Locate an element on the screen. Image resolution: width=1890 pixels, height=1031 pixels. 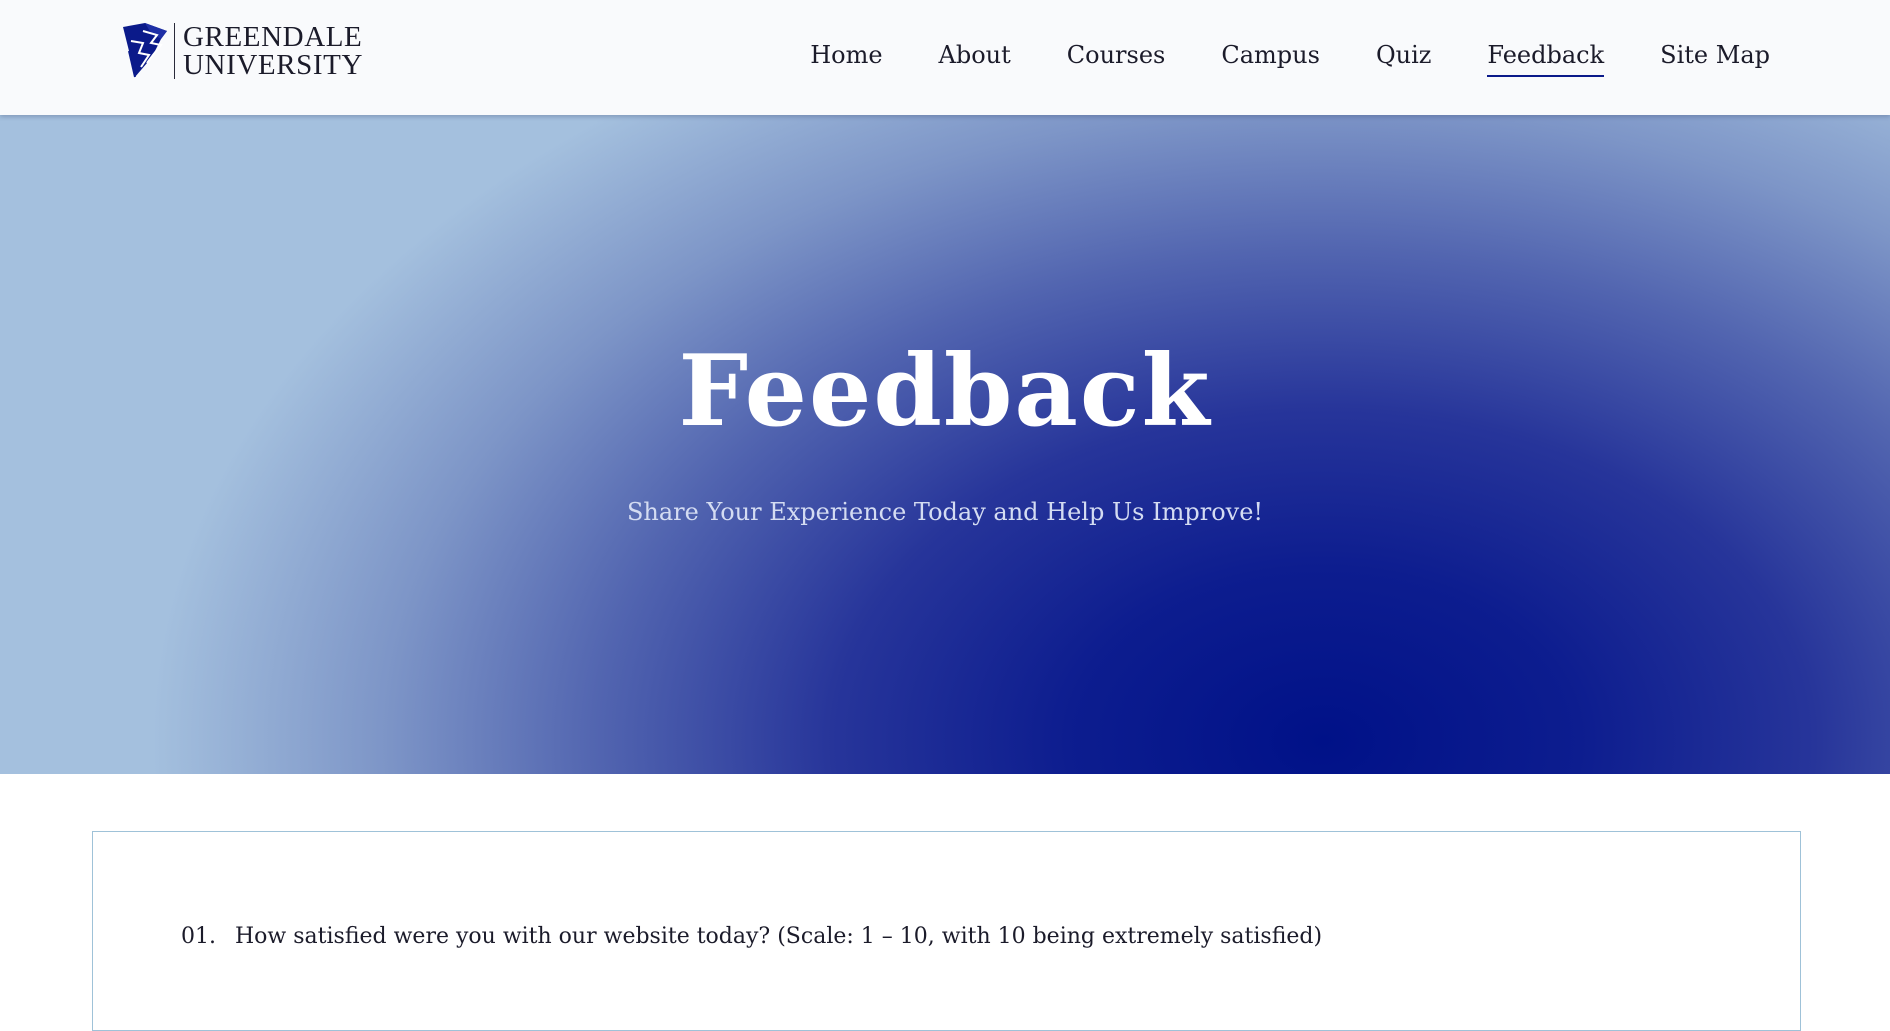
university-logo-link: GREENDALE UNIVERSITY is located at coordinates (242, 51).